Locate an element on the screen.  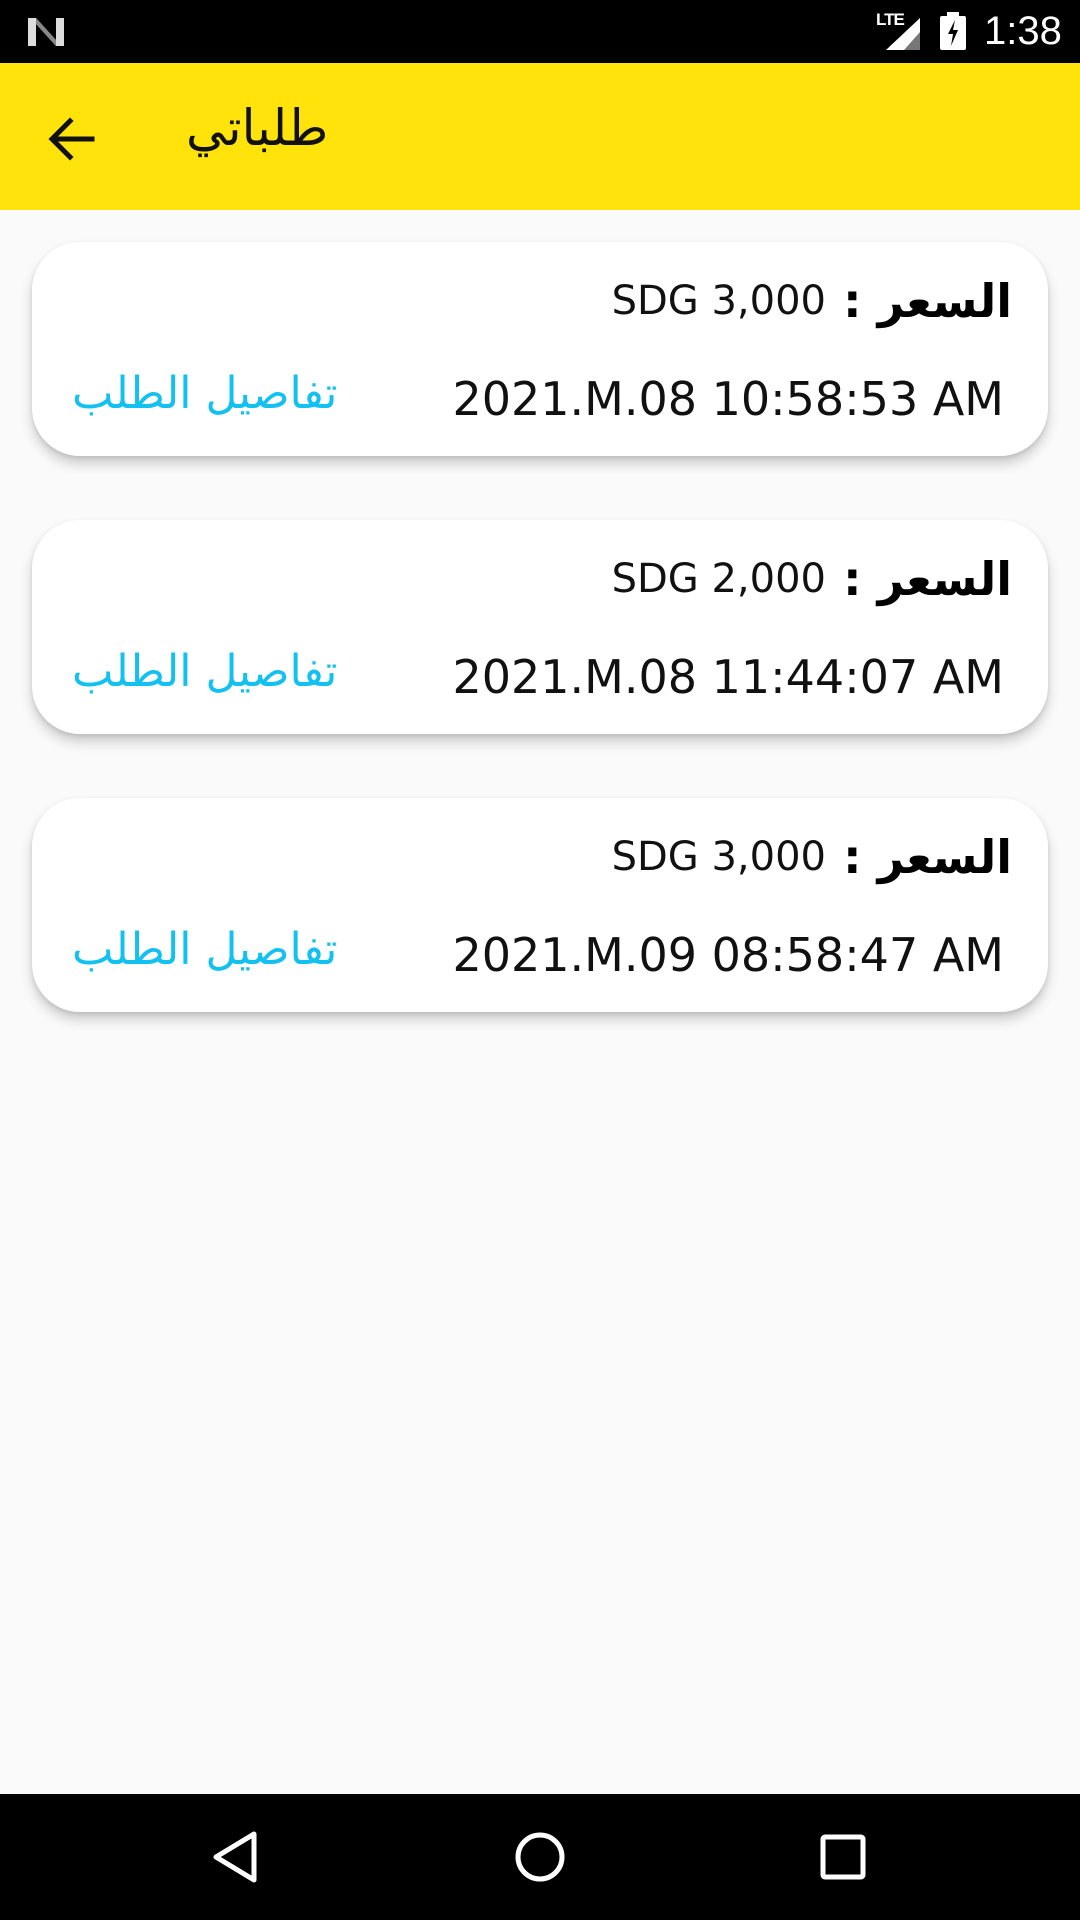
arrow-back-icon is located at coordinates (72, 139).